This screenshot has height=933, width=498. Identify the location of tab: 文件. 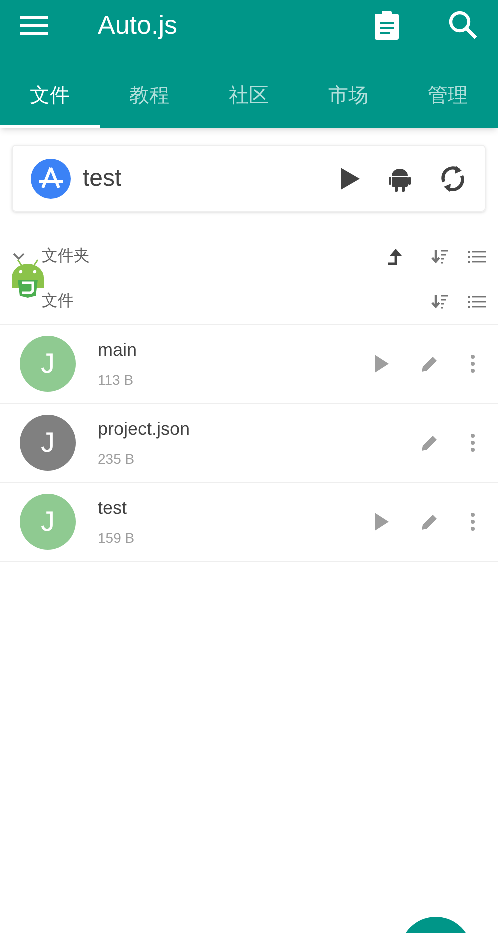
(50, 89).